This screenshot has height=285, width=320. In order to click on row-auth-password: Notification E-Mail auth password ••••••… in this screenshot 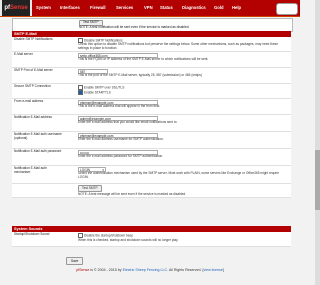, I will do `click(151, 157)`.